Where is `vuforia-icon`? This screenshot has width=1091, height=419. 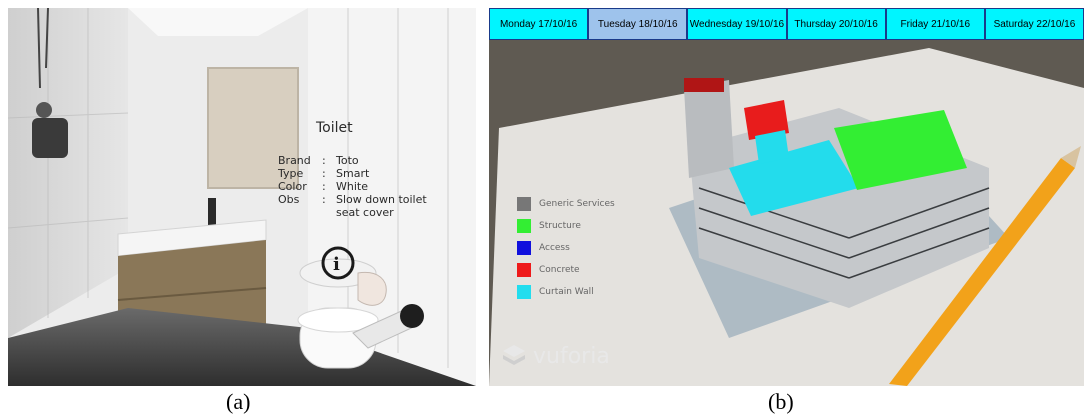
vuforia-icon is located at coordinates (514, 355).